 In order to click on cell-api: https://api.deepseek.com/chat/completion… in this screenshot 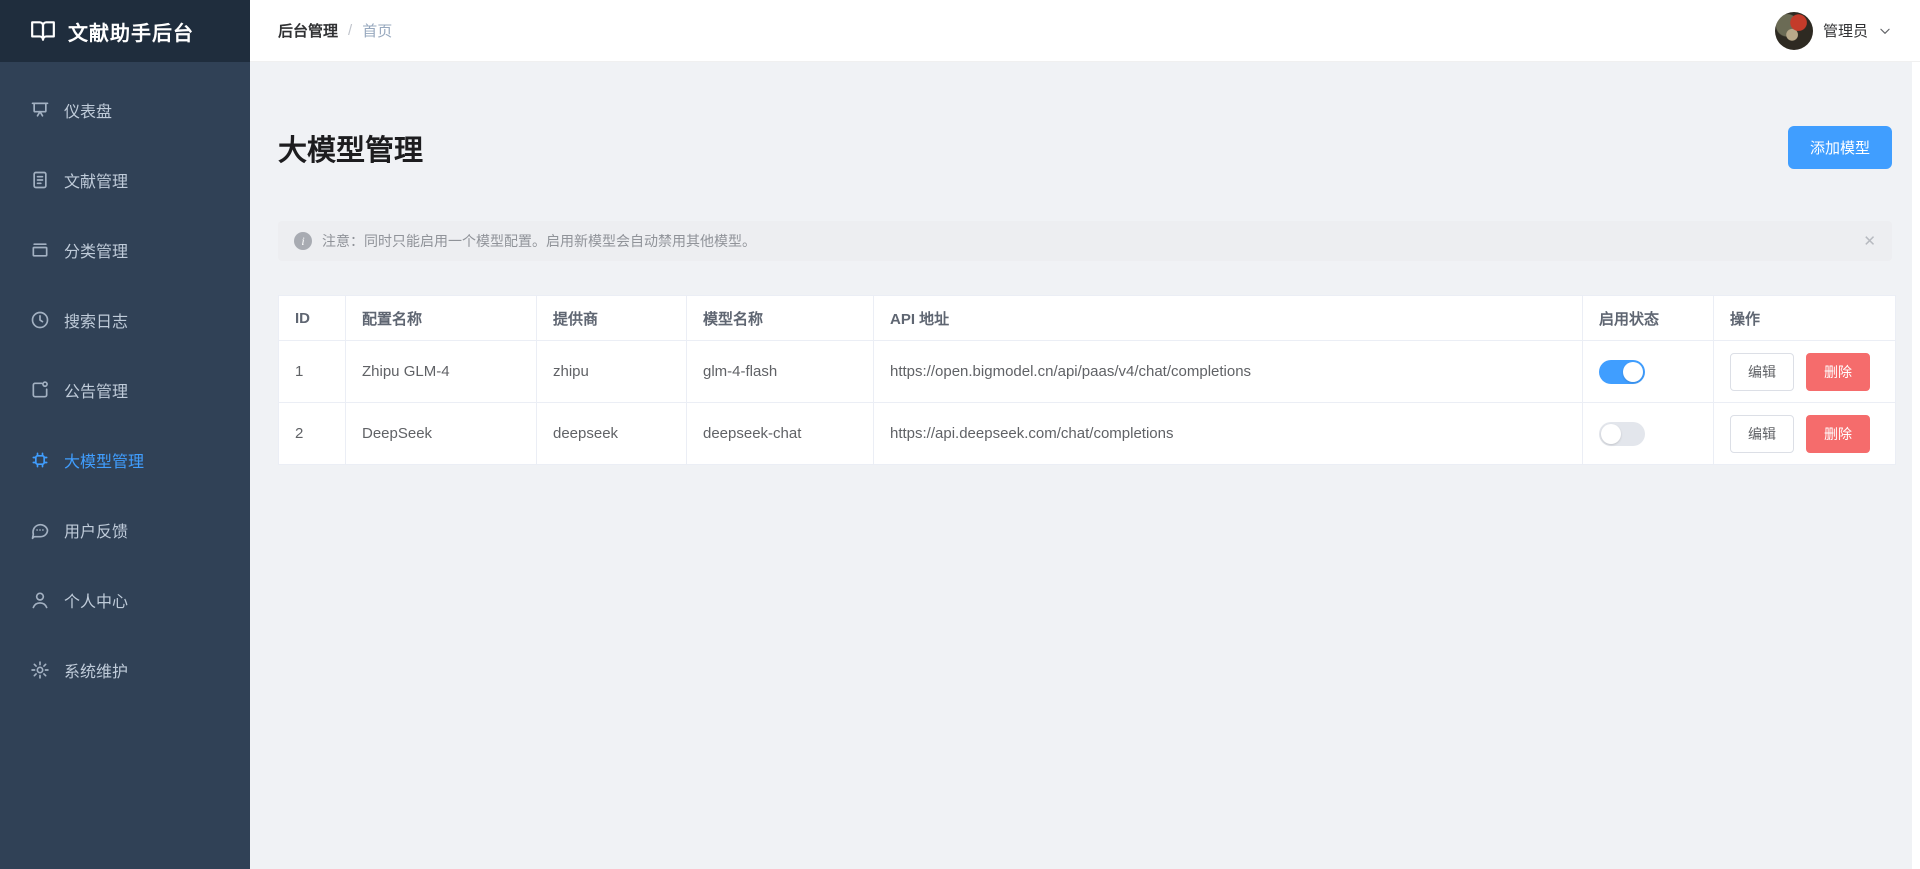, I will do `click(1228, 433)`.